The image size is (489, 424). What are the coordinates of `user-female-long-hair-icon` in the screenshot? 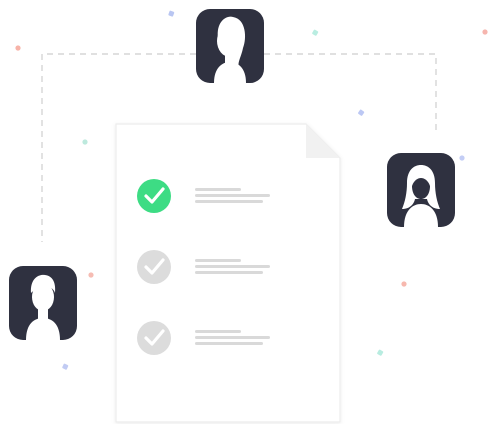 It's located at (230, 46).